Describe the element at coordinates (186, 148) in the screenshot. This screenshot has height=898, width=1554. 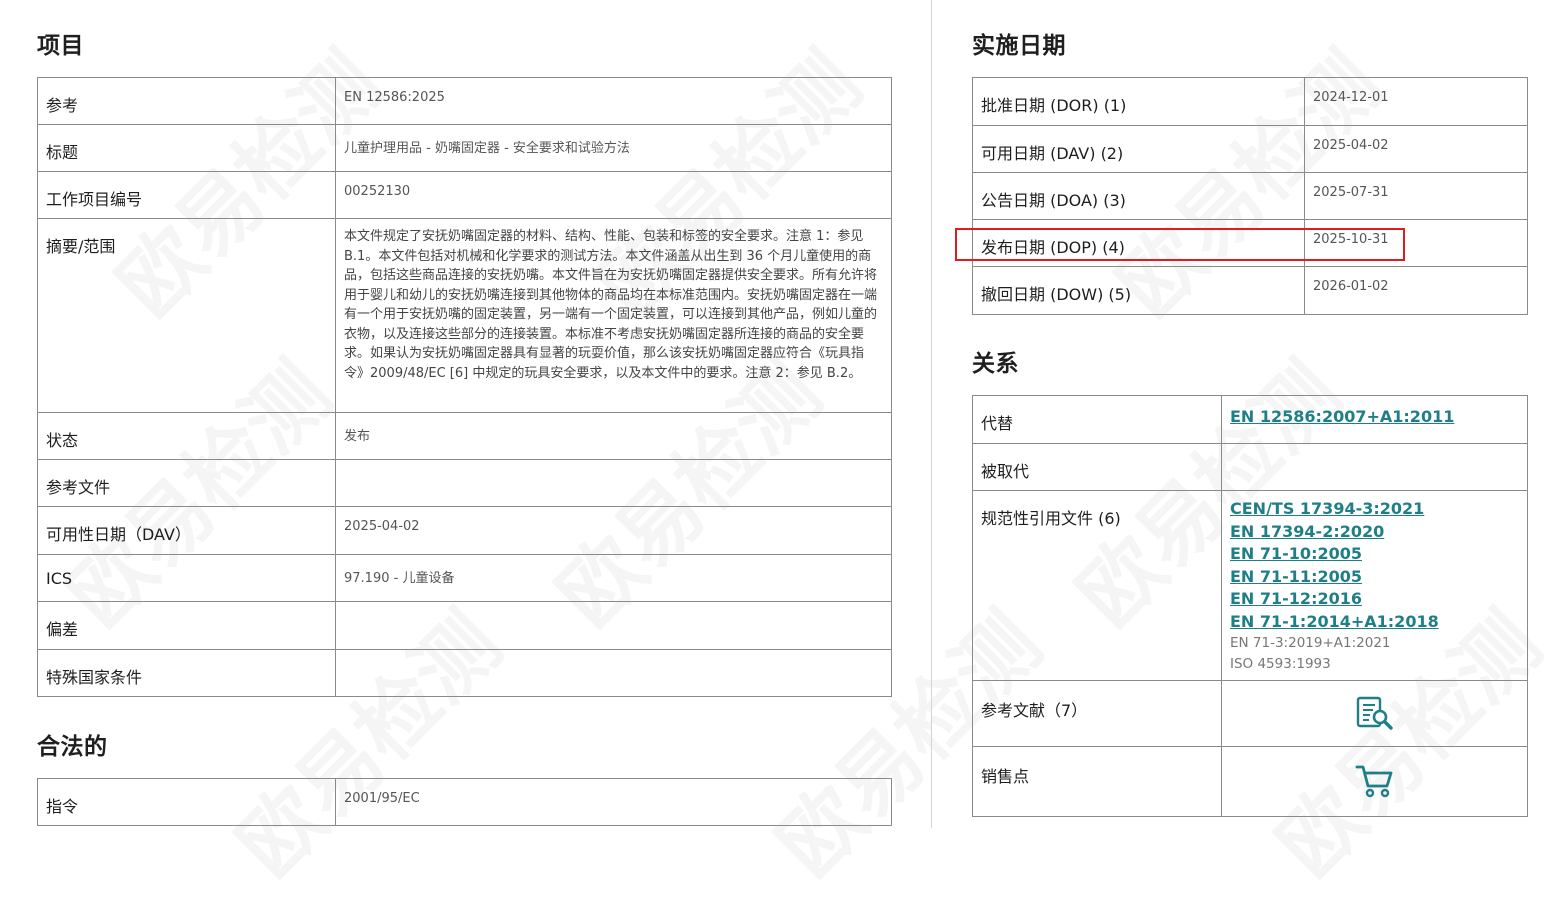
I see `row-label: 标题` at that location.